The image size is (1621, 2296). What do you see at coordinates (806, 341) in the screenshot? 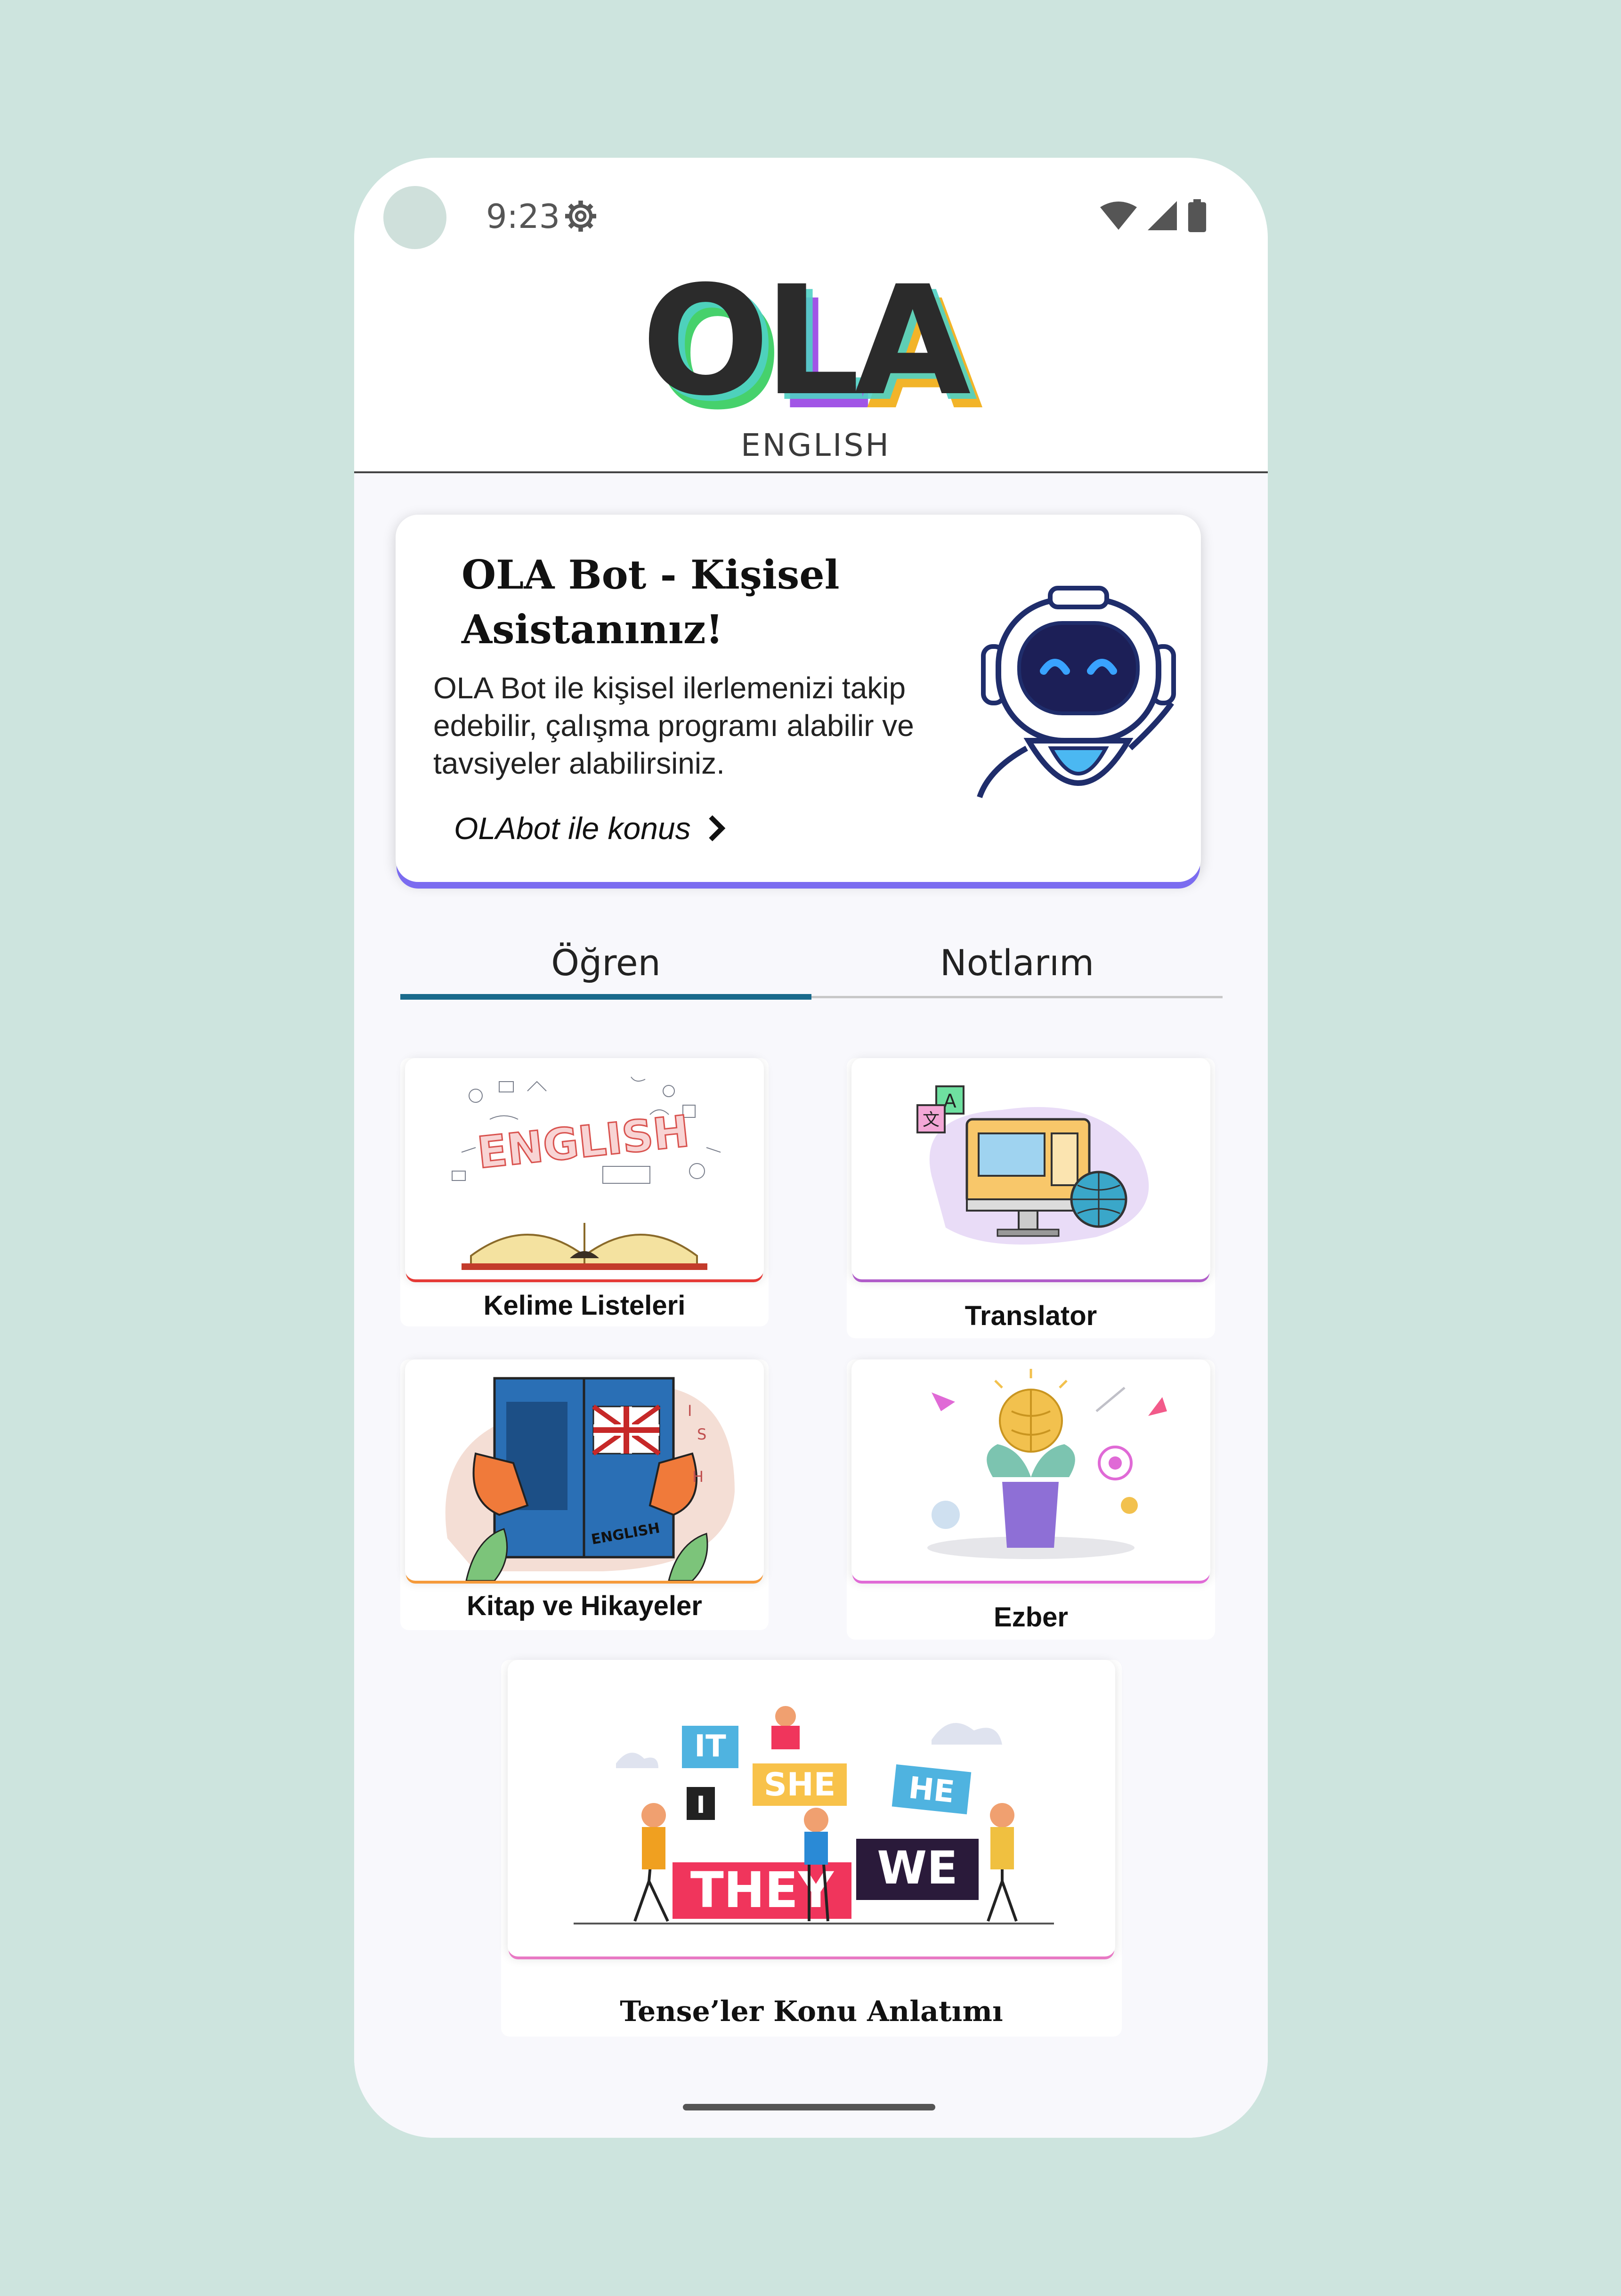
I see `logo-main-text: OLA` at bounding box center [806, 341].